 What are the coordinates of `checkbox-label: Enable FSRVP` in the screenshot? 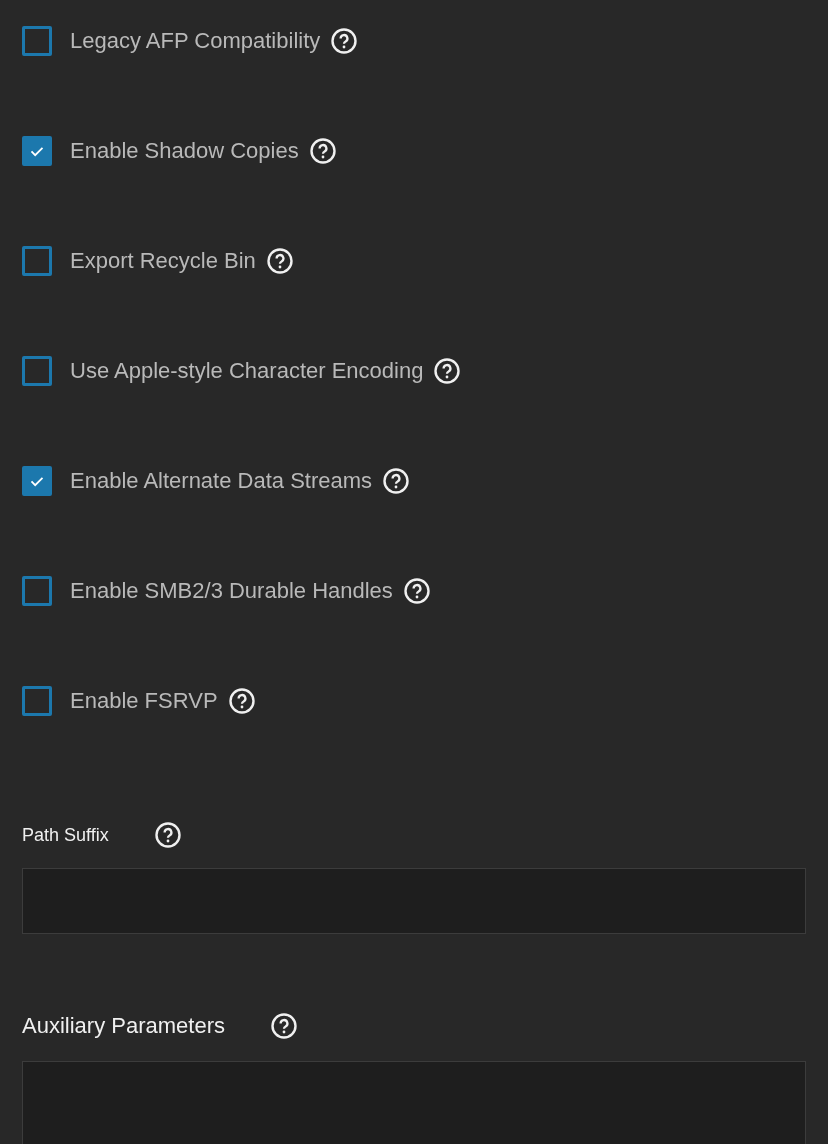 It's located at (144, 701).